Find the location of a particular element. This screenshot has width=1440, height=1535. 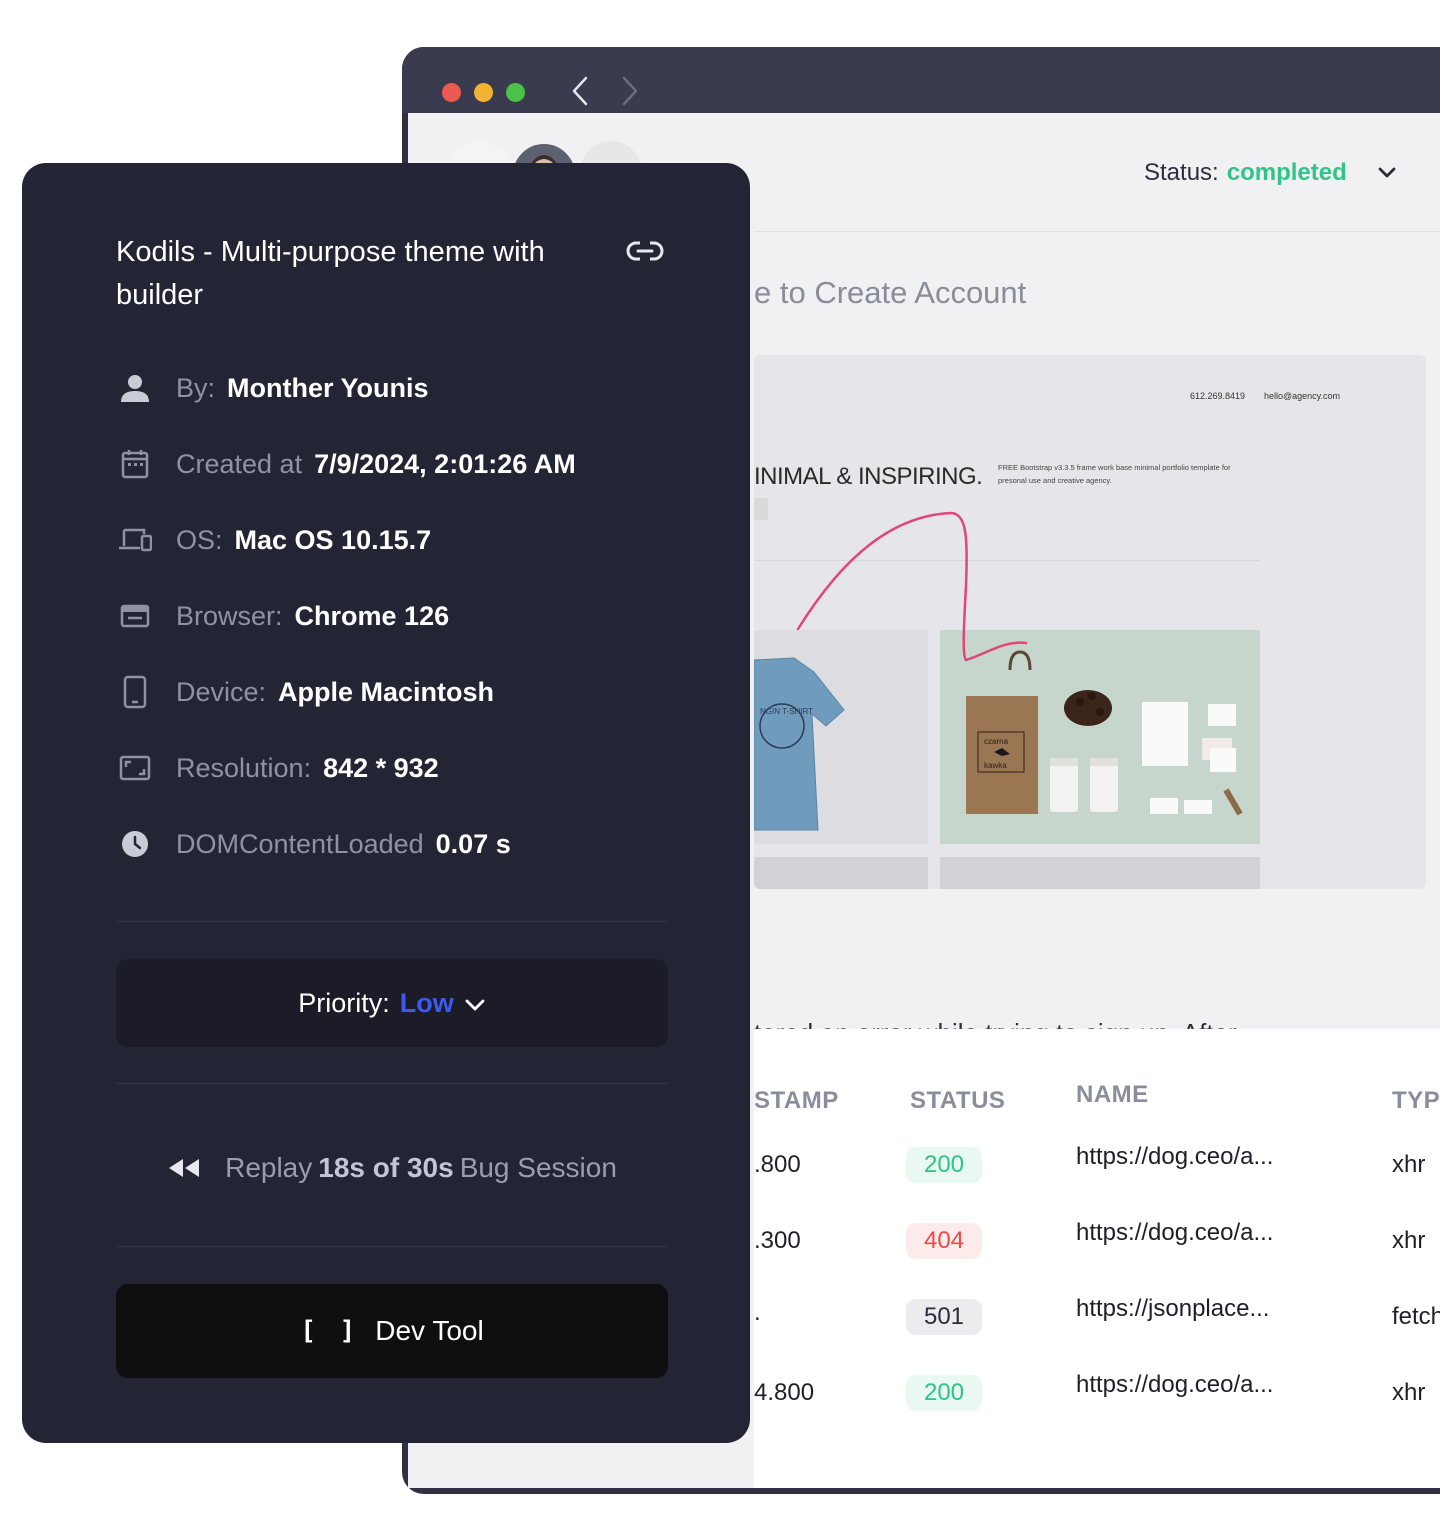

calendar-icon is located at coordinates (135, 464).